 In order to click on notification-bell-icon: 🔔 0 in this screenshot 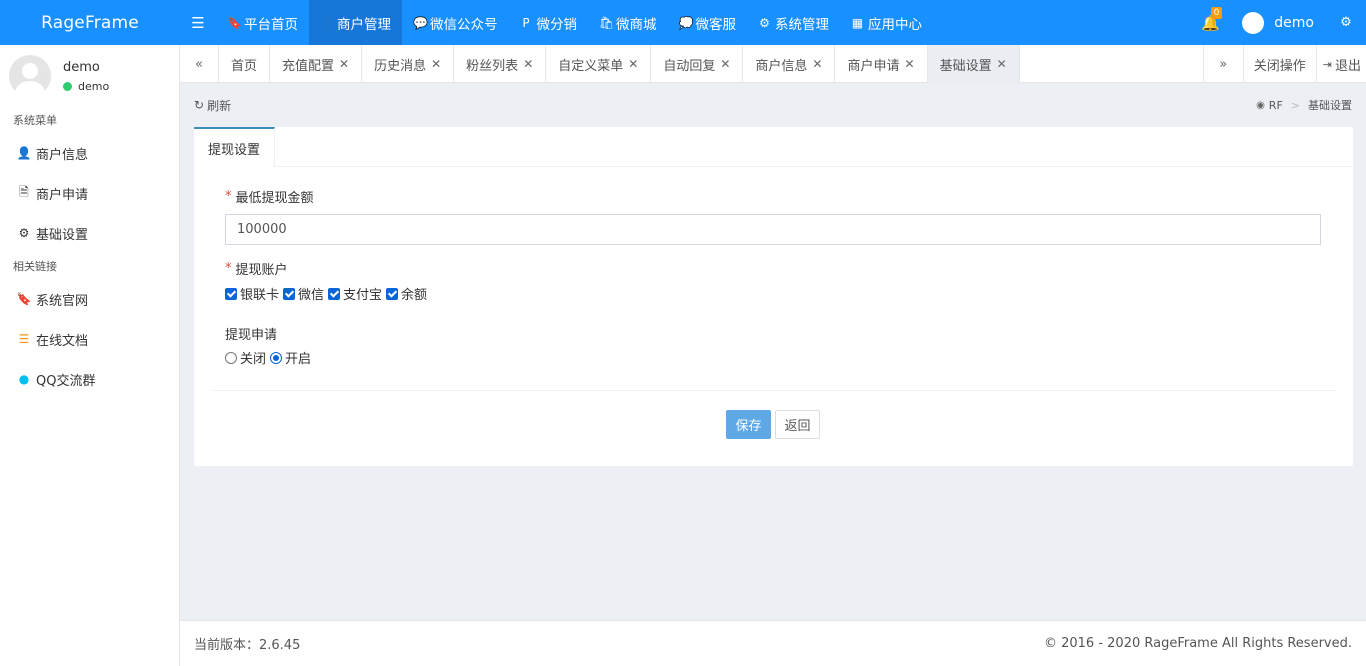, I will do `click(1210, 22)`.